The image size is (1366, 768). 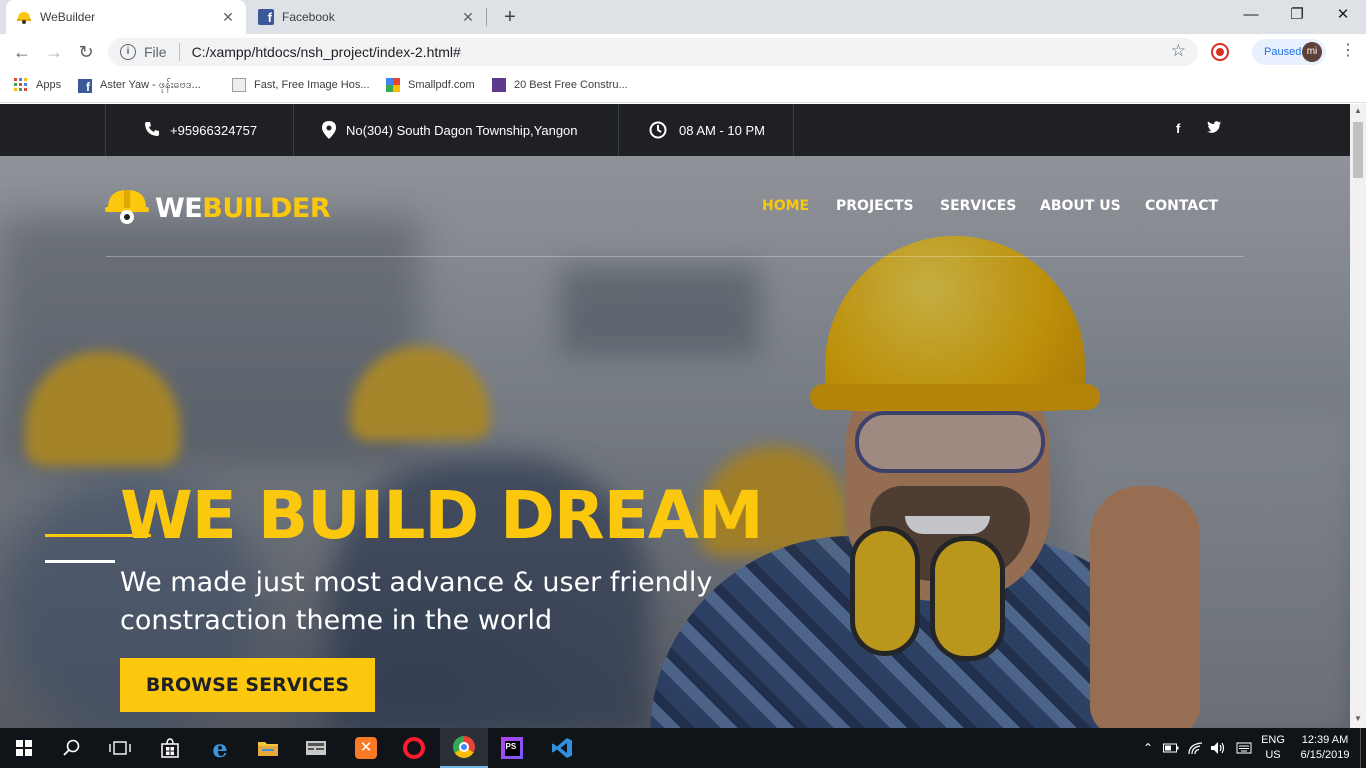 What do you see at coordinates (266, 17) in the screenshot?
I see `facebook-favicon-icon: f` at bounding box center [266, 17].